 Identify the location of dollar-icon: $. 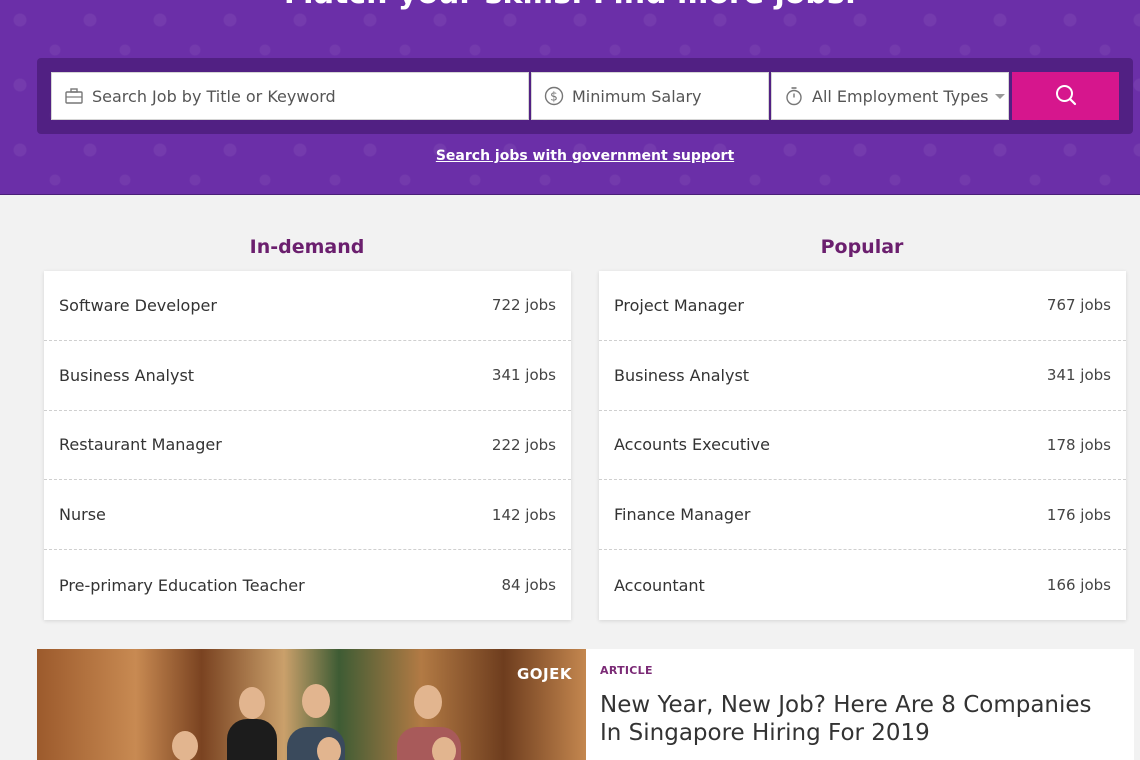
(554, 96).